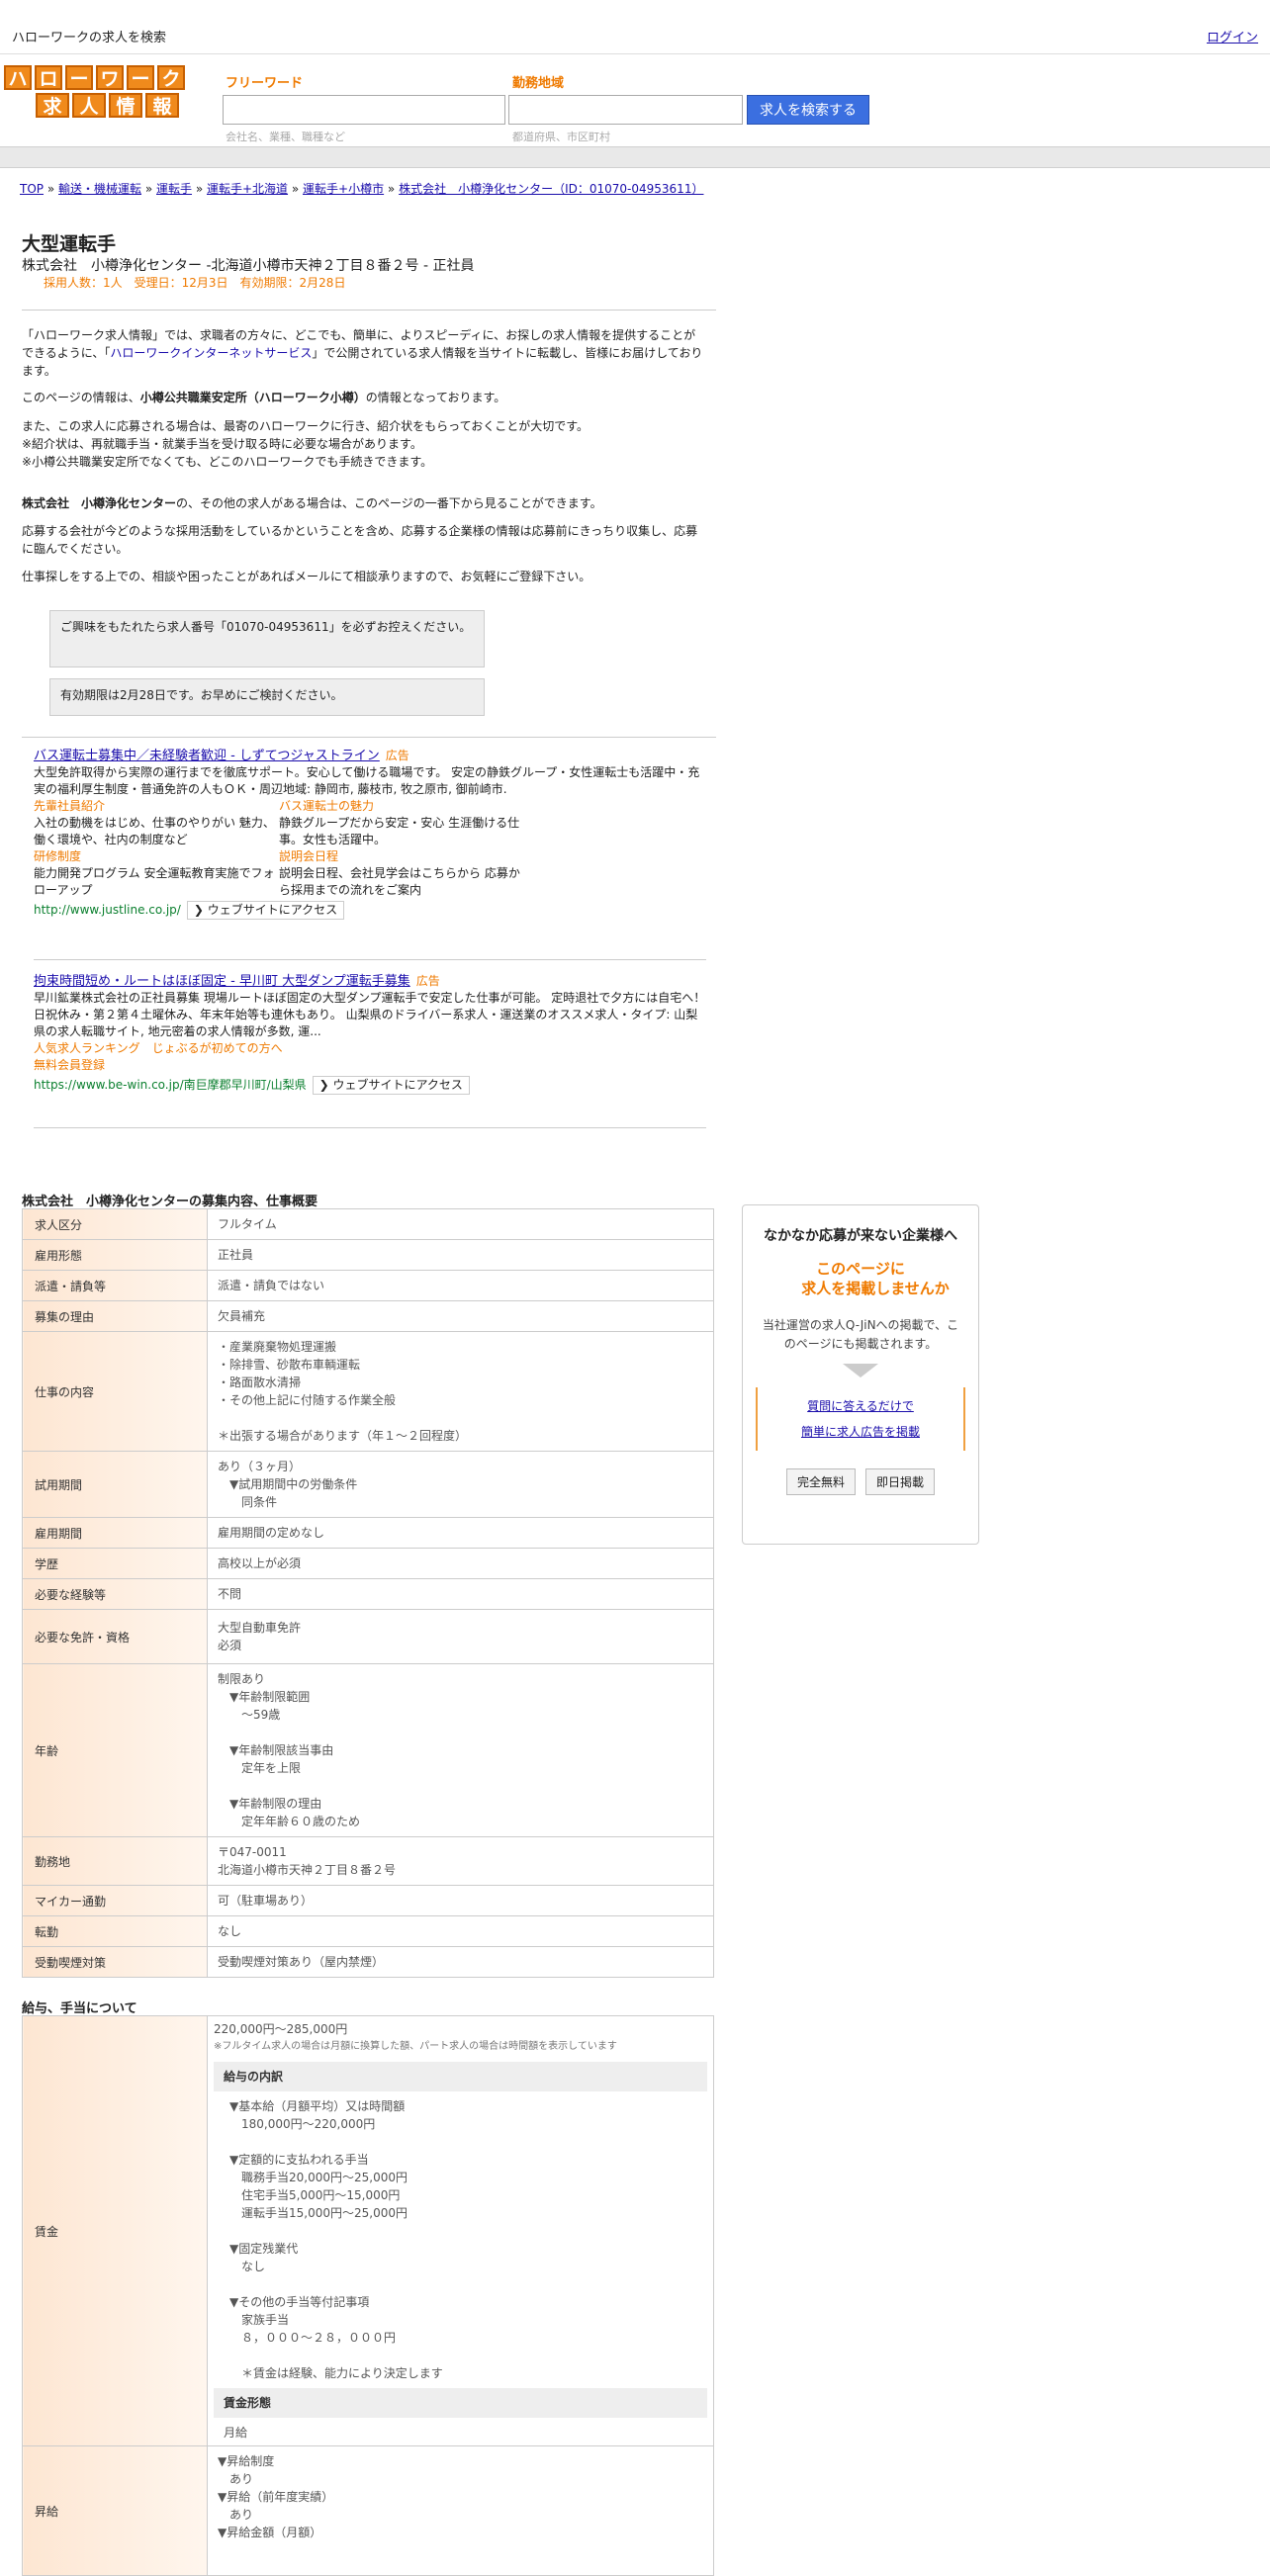 This screenshot has height=2576, width=1270. Describe the element at coordinates (402, 856) in the screenshot. I see `ad-sitelink: 説明会日程` at that location.